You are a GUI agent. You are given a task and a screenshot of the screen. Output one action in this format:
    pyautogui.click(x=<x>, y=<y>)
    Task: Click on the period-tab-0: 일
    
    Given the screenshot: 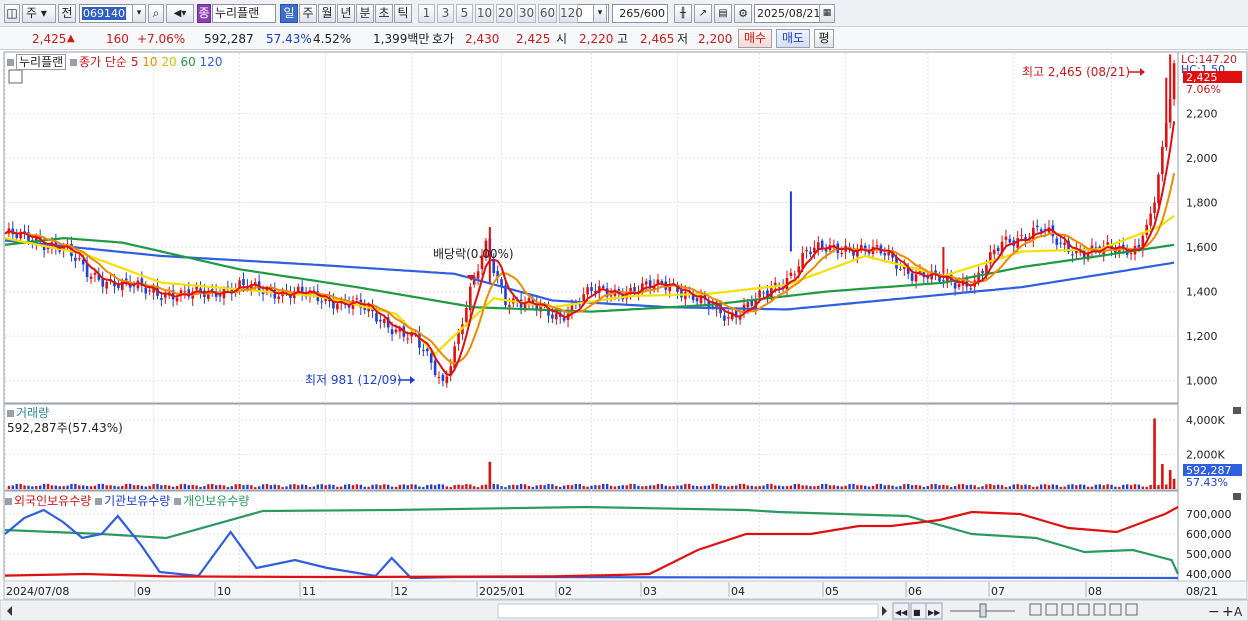 What is the action you would take?
    pyautogui.click(x=289, y=13)
    